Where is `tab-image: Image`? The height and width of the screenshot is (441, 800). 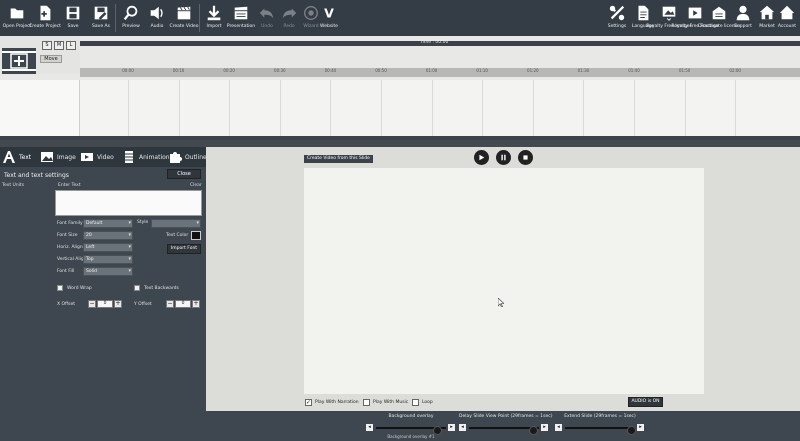
tab-image: Image is located at coordinates (58, 157).